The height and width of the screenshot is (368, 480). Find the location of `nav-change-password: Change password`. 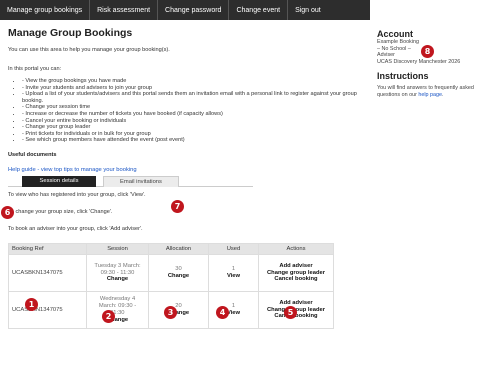

nav-change-password: Change password is located at coordinates (194, 10).